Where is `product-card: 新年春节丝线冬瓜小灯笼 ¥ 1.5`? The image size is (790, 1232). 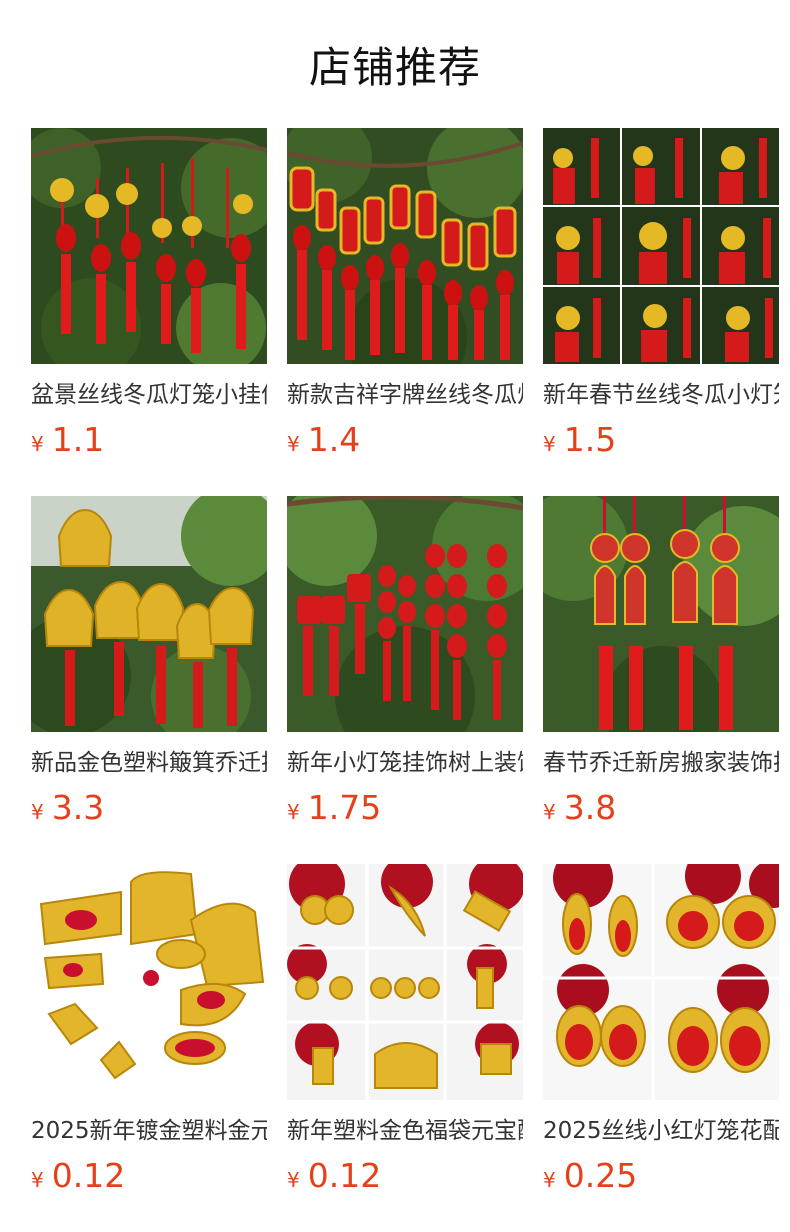
product-card: 新年春节丝线冬瓜小灯笼 ¥ 1.5 is located at coordinates (661, 312).